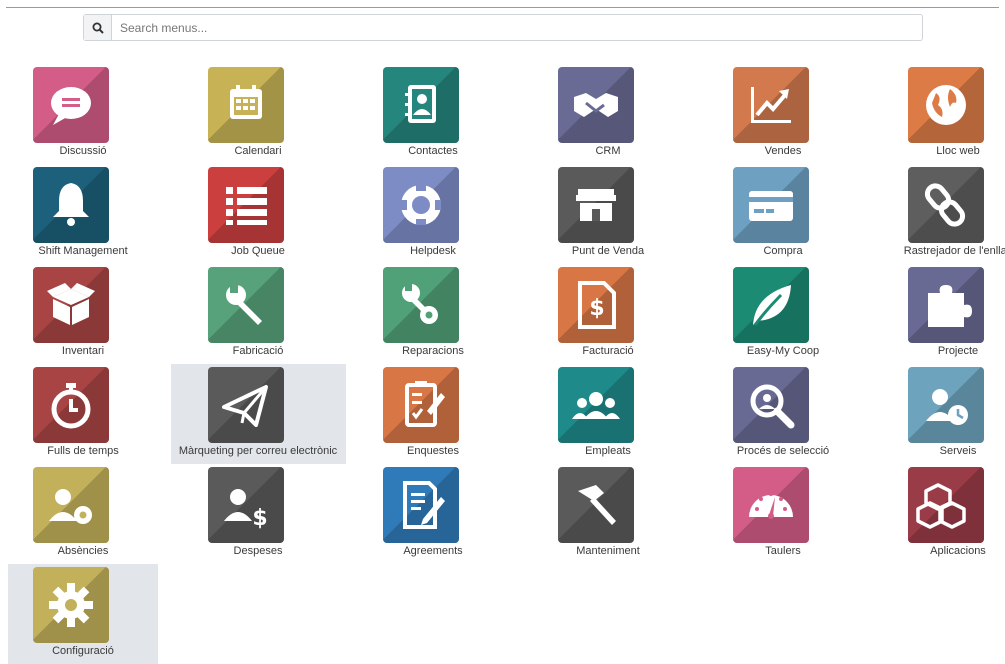 Image resolution: width=1005 pixels, height=664 pixels. I want to click on app-fabricaci-: Fabricació, so click(258, 314).